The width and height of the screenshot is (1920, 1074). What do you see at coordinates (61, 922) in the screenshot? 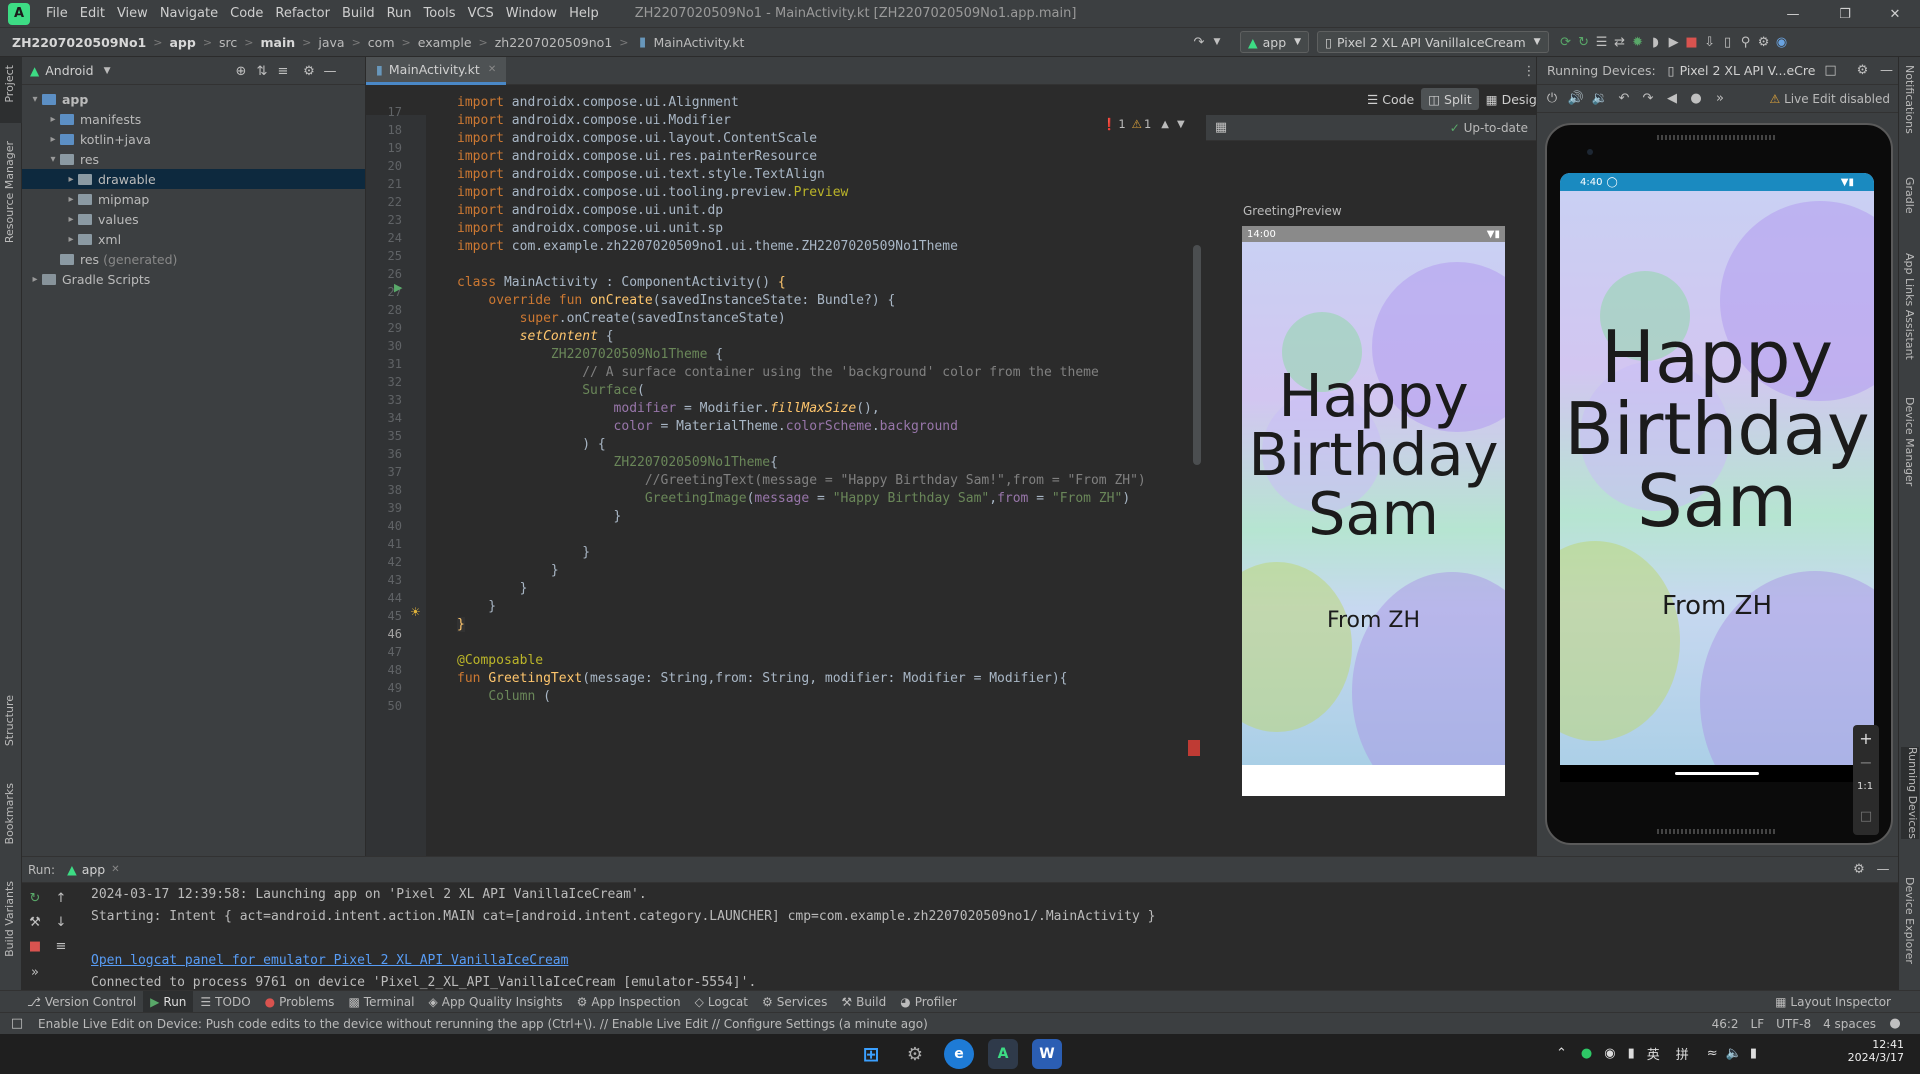
I see `scroll-down-icon: ↓` at bounding box center [61, 922].